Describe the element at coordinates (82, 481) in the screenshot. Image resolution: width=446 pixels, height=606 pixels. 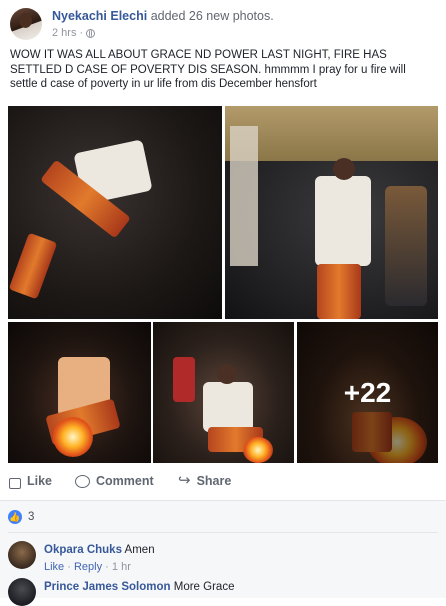
I see `comment-bubble-icon` at that location.